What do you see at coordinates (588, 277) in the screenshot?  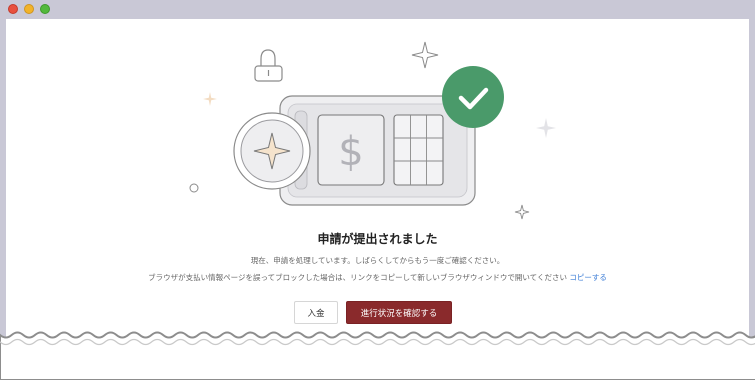 I see `copy-link: コピーする` at bounding box center [588, 277].